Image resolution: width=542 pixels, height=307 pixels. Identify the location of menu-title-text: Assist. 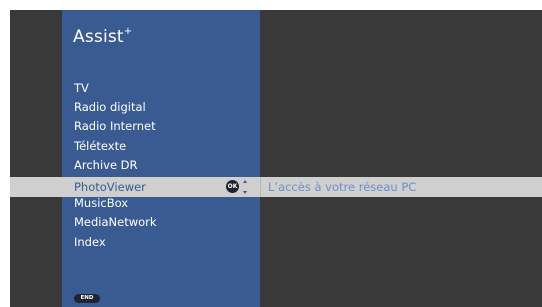
(98, 37).